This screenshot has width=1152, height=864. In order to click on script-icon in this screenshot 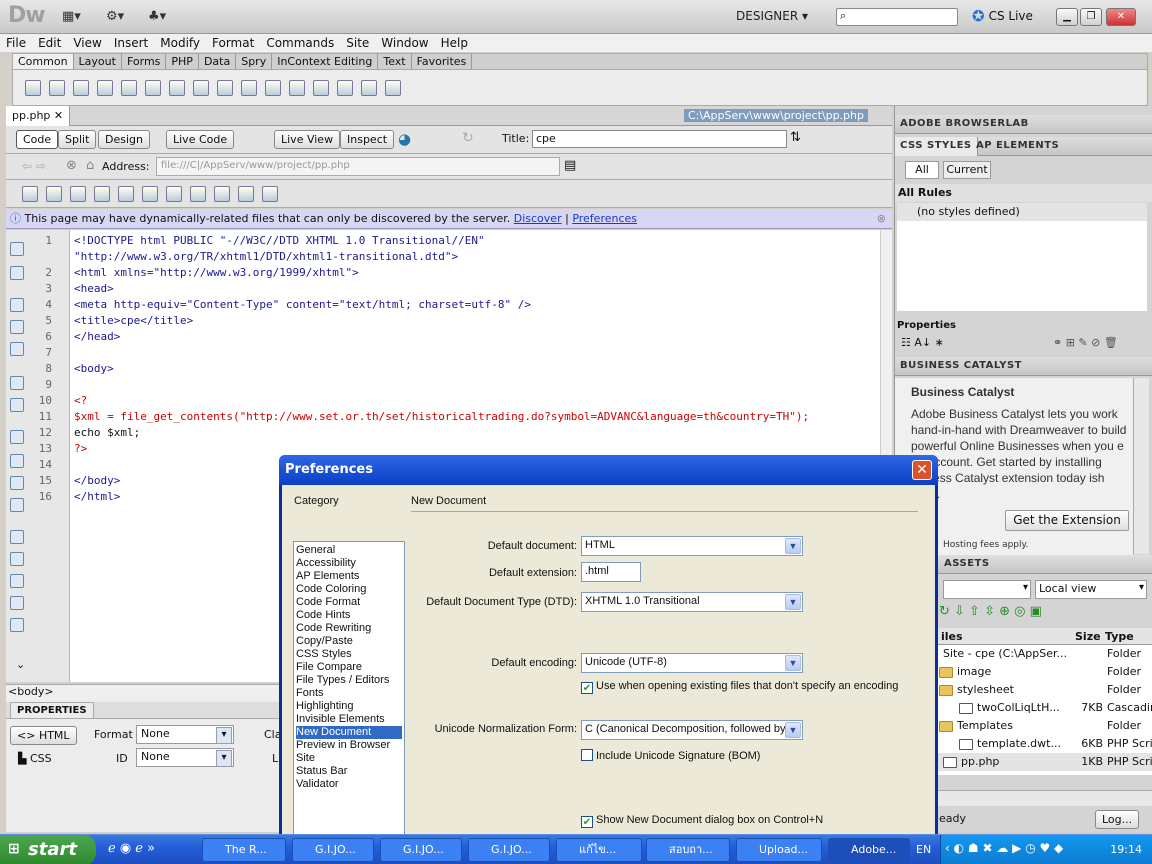, I will do `click(345, 87)`.